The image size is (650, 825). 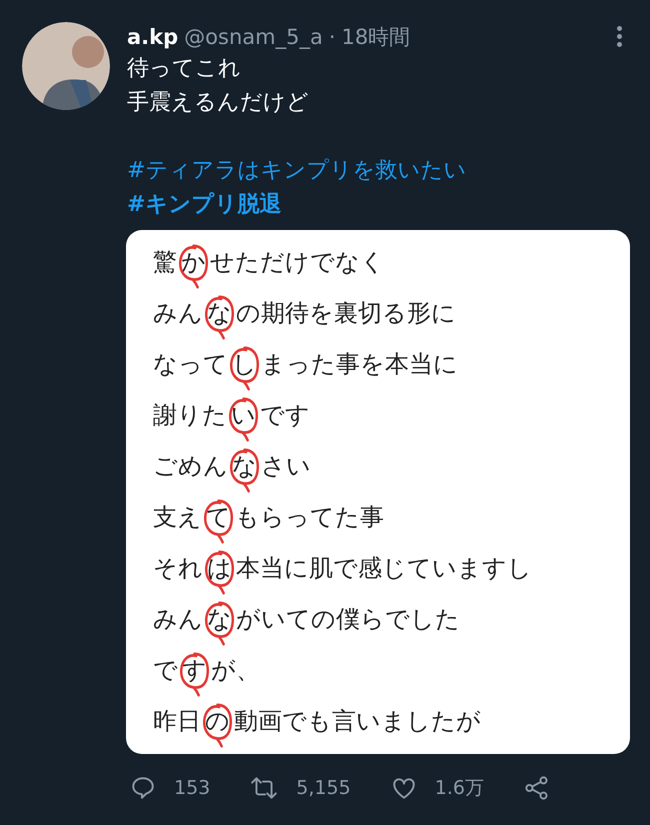 What do you see at coordinates (244, 367) in the screenshot?
I see `circled-character: し` at bounding box center [244, 367].